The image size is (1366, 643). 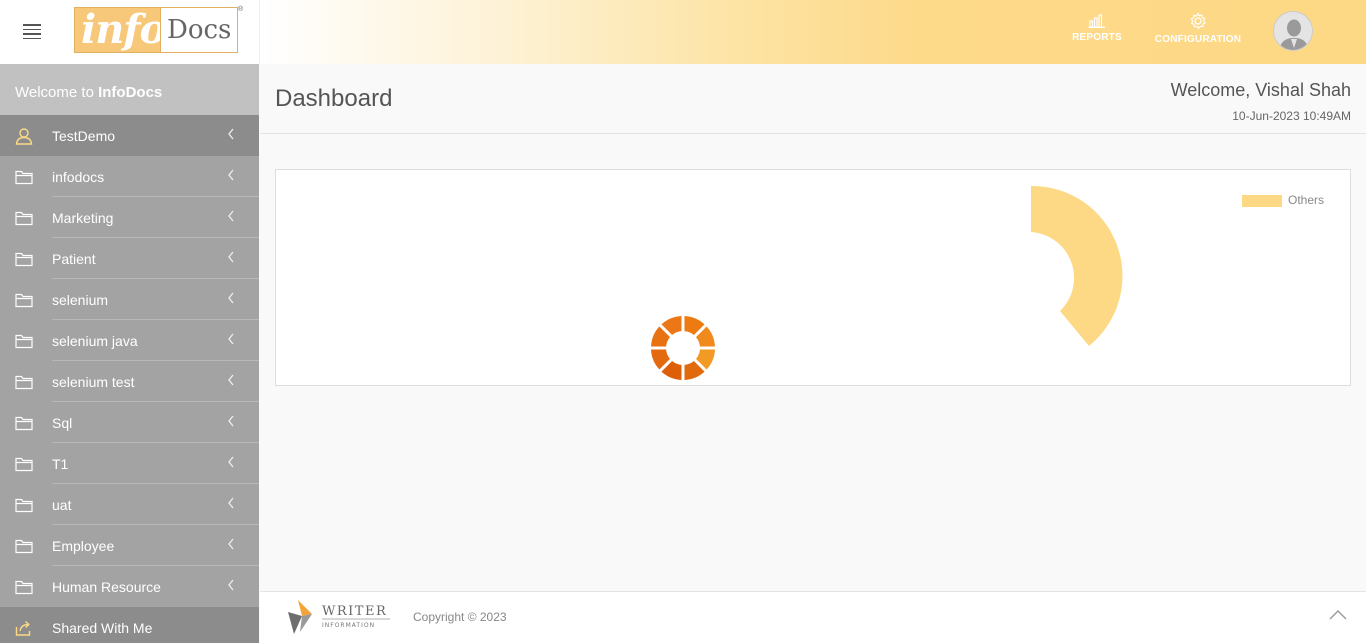 I want to click on infodocs-logo: info Docs ®, so click(x=159, y=29).